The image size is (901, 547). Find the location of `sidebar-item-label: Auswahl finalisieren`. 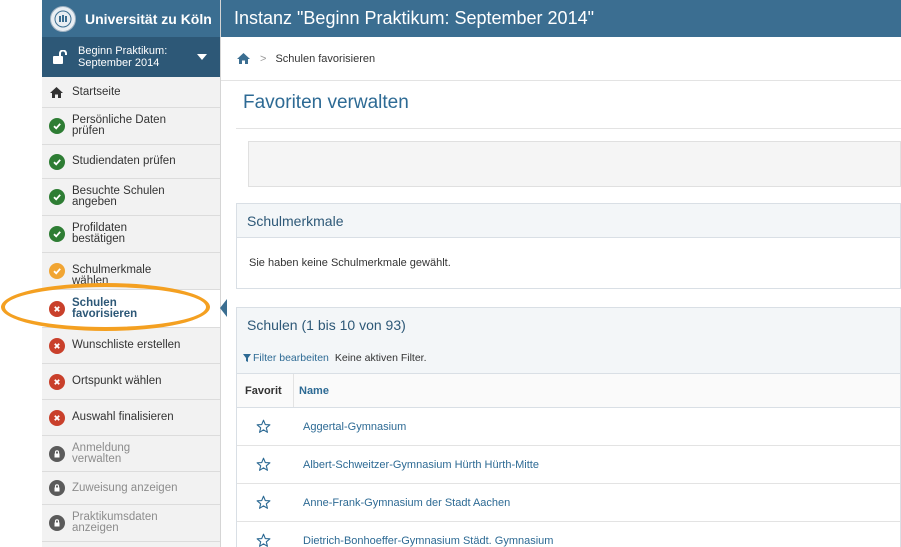

sidebar-item-label: Auswahl finalisieren is located at coordinates (123, 417).